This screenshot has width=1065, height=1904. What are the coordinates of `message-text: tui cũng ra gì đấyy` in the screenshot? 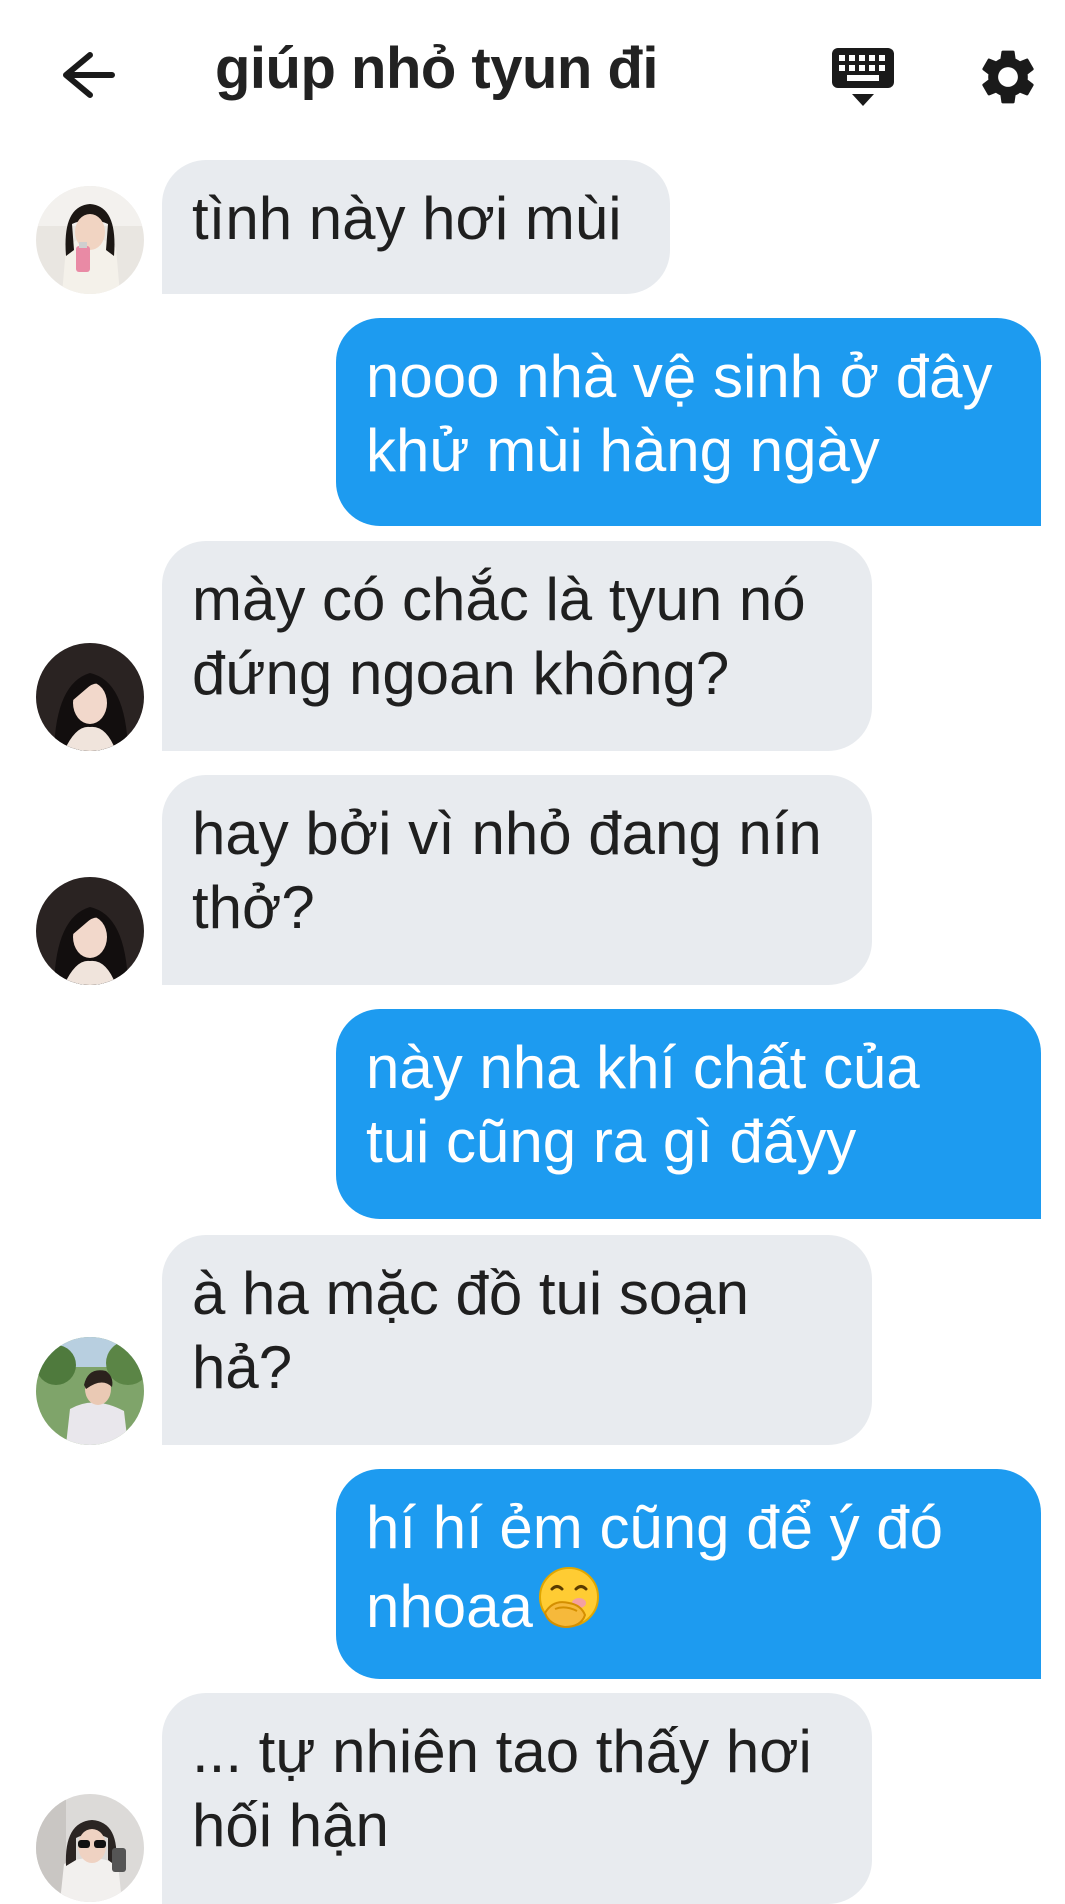 It's located at (611, 1141).